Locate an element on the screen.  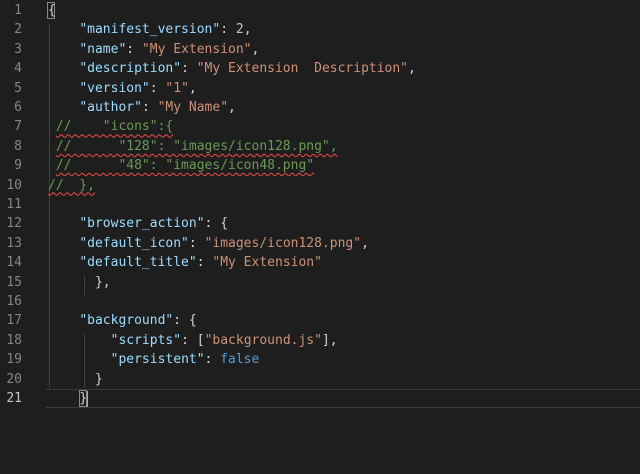
code-line: 12 "browser_action": { is located at coordinates (320, 223).